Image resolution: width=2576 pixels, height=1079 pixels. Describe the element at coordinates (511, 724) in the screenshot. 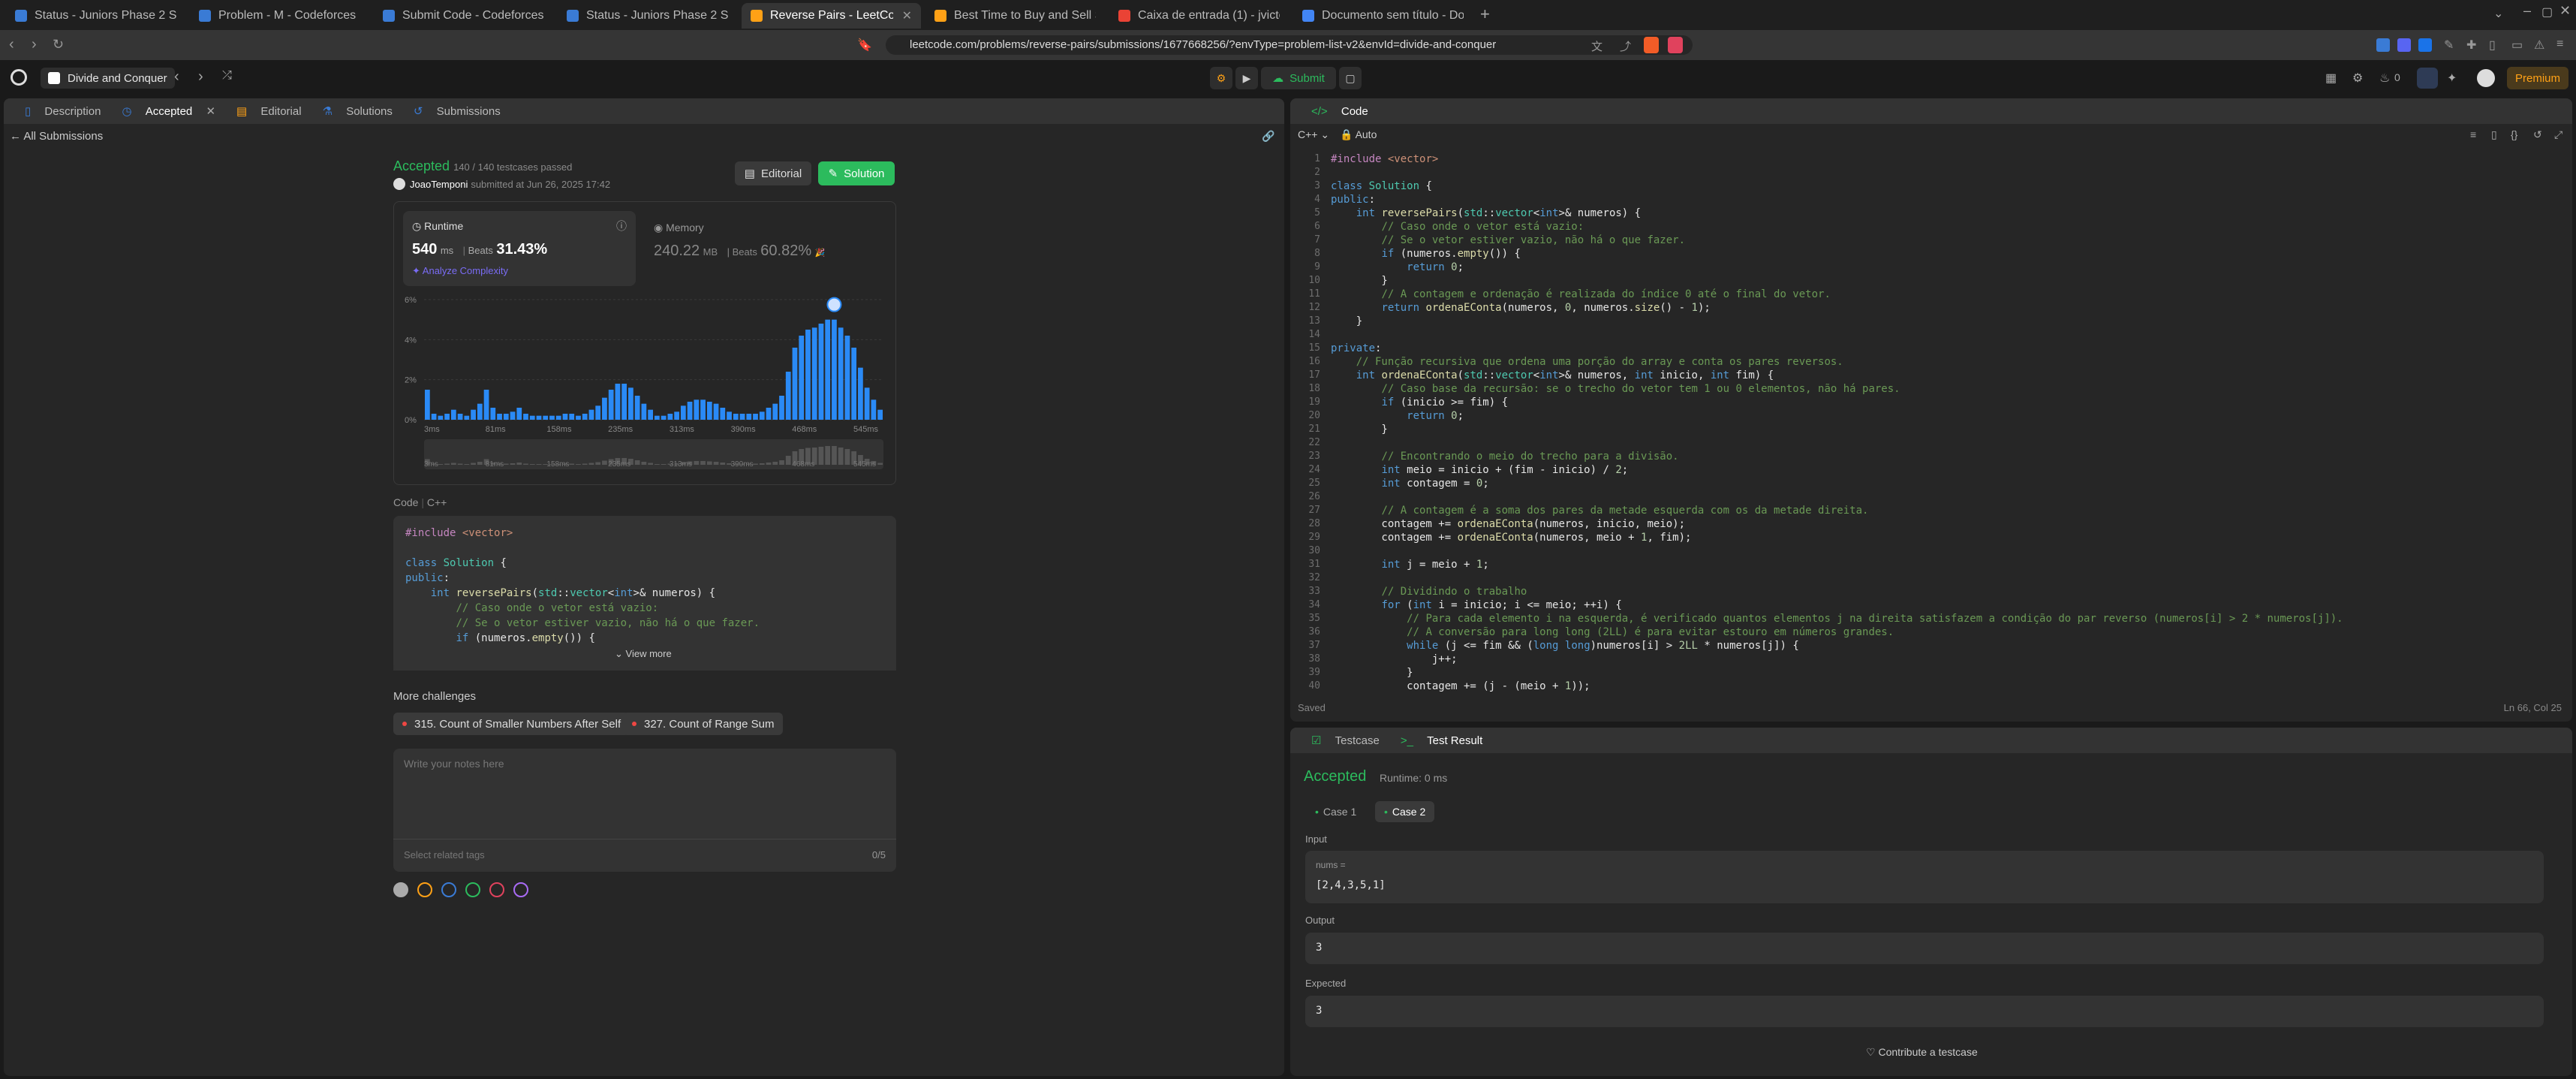

I see `challenge-tag: 315. Count of Smaller Numbers After Self` at that location.